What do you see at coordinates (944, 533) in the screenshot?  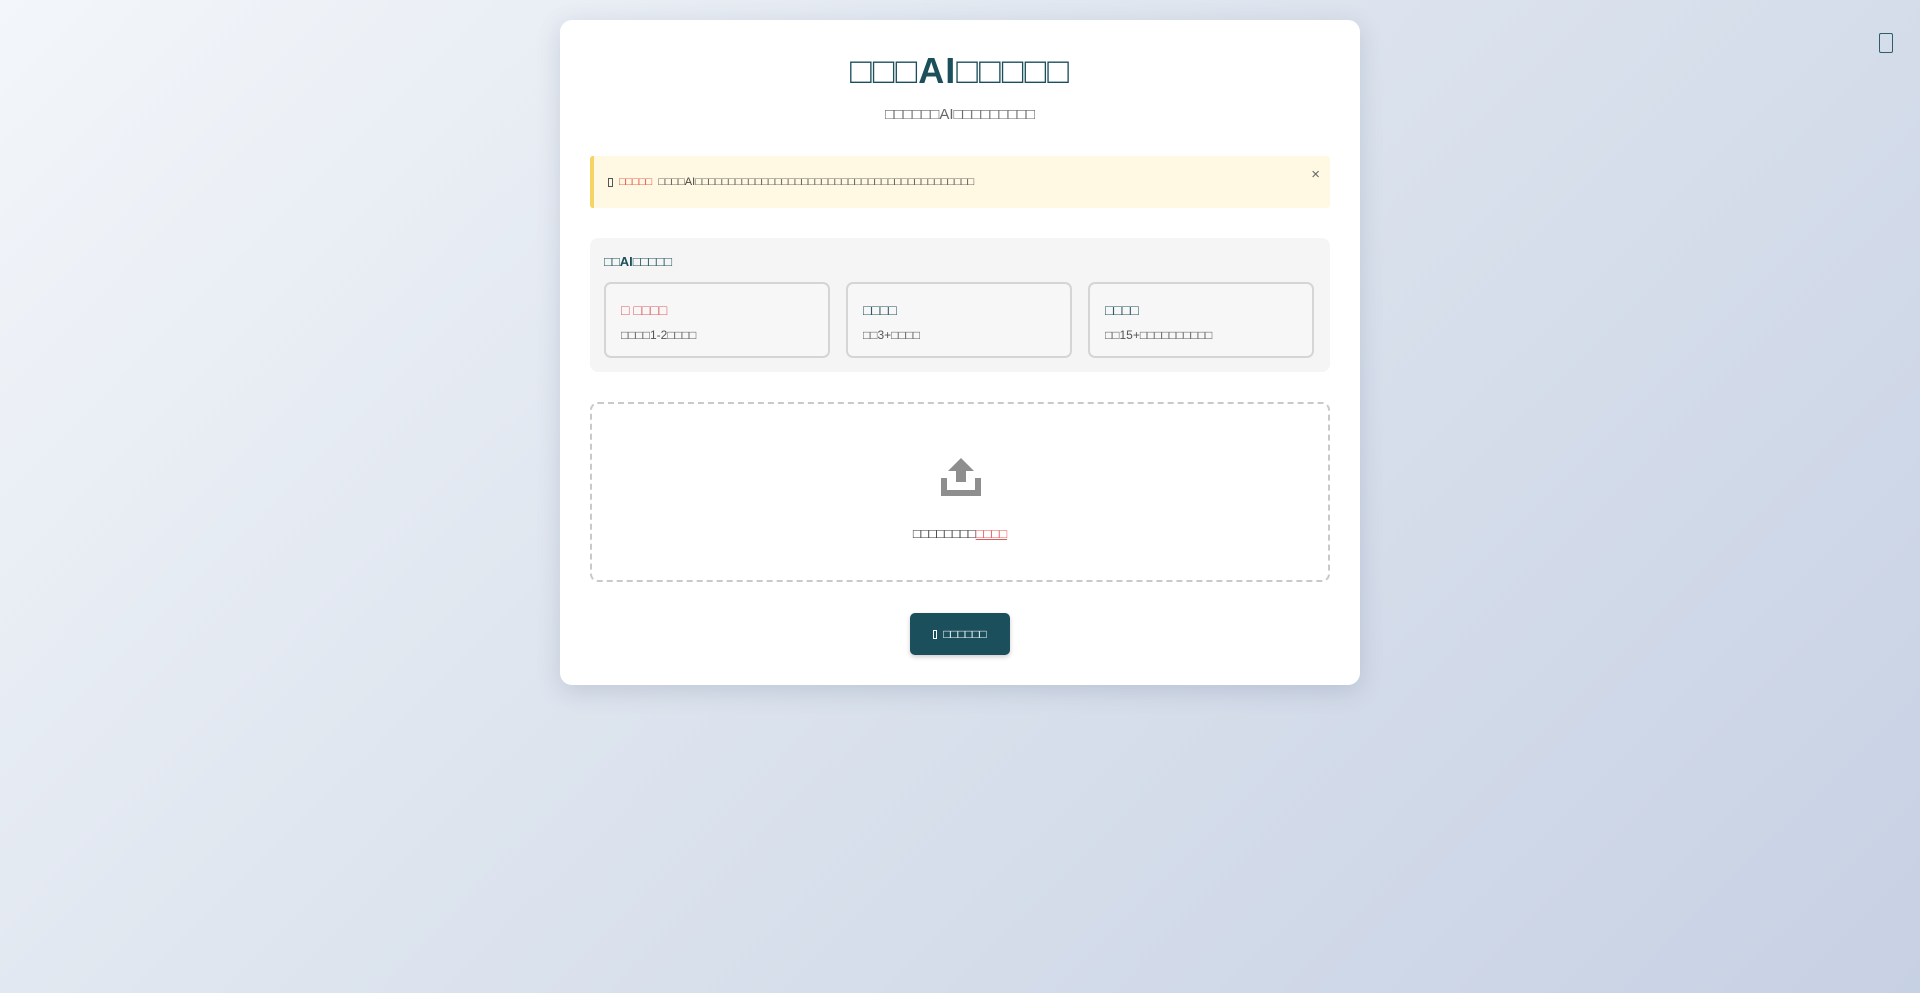 I see `upload-hint-text: □□□□□□□□` at bounding box center [944, 533].